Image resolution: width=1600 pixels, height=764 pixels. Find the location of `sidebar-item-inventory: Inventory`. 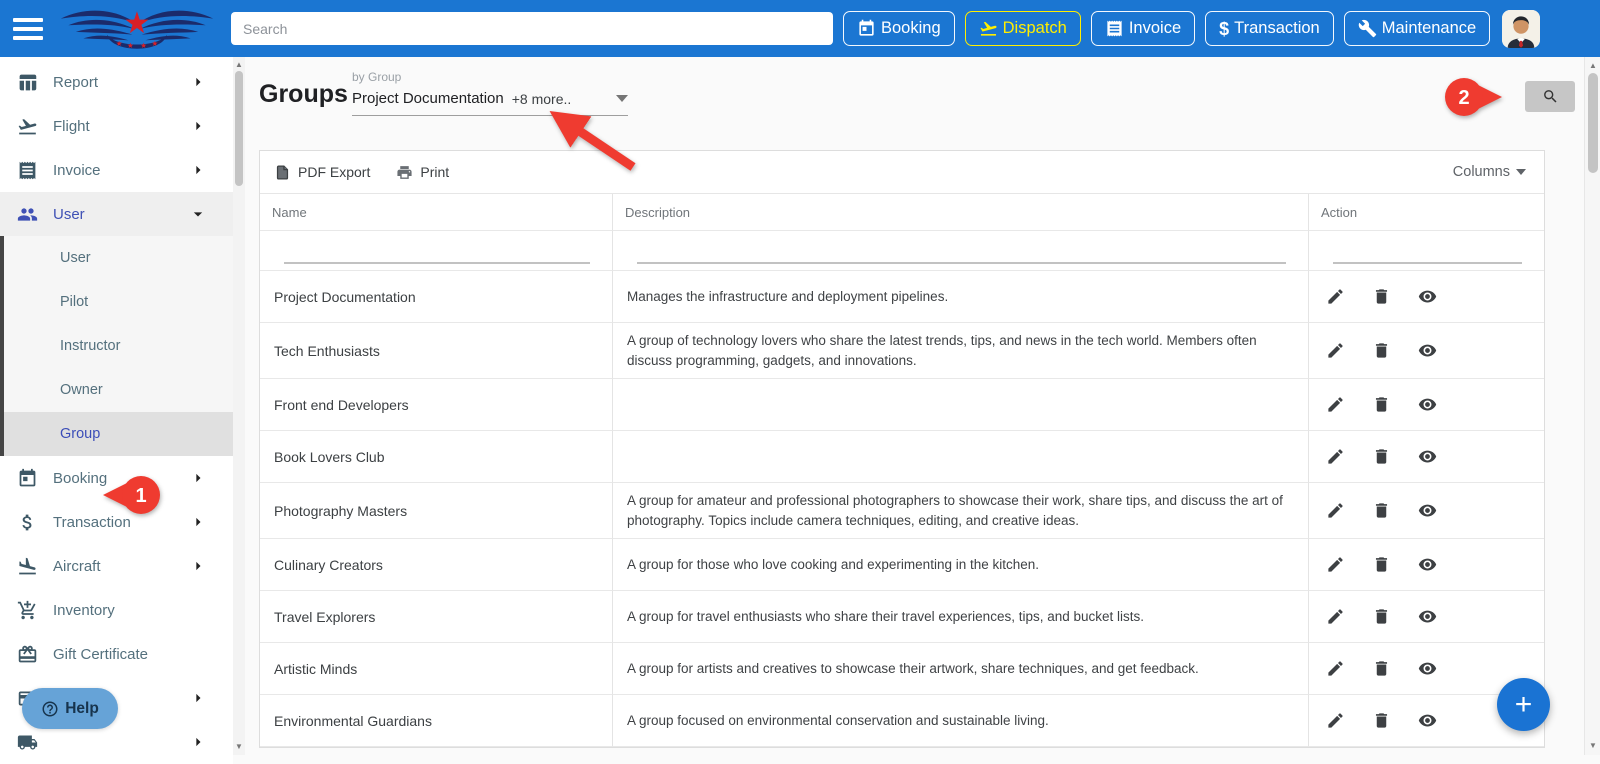

sidebar-item-inventory: Inventory is located at coordinates (116, 610).